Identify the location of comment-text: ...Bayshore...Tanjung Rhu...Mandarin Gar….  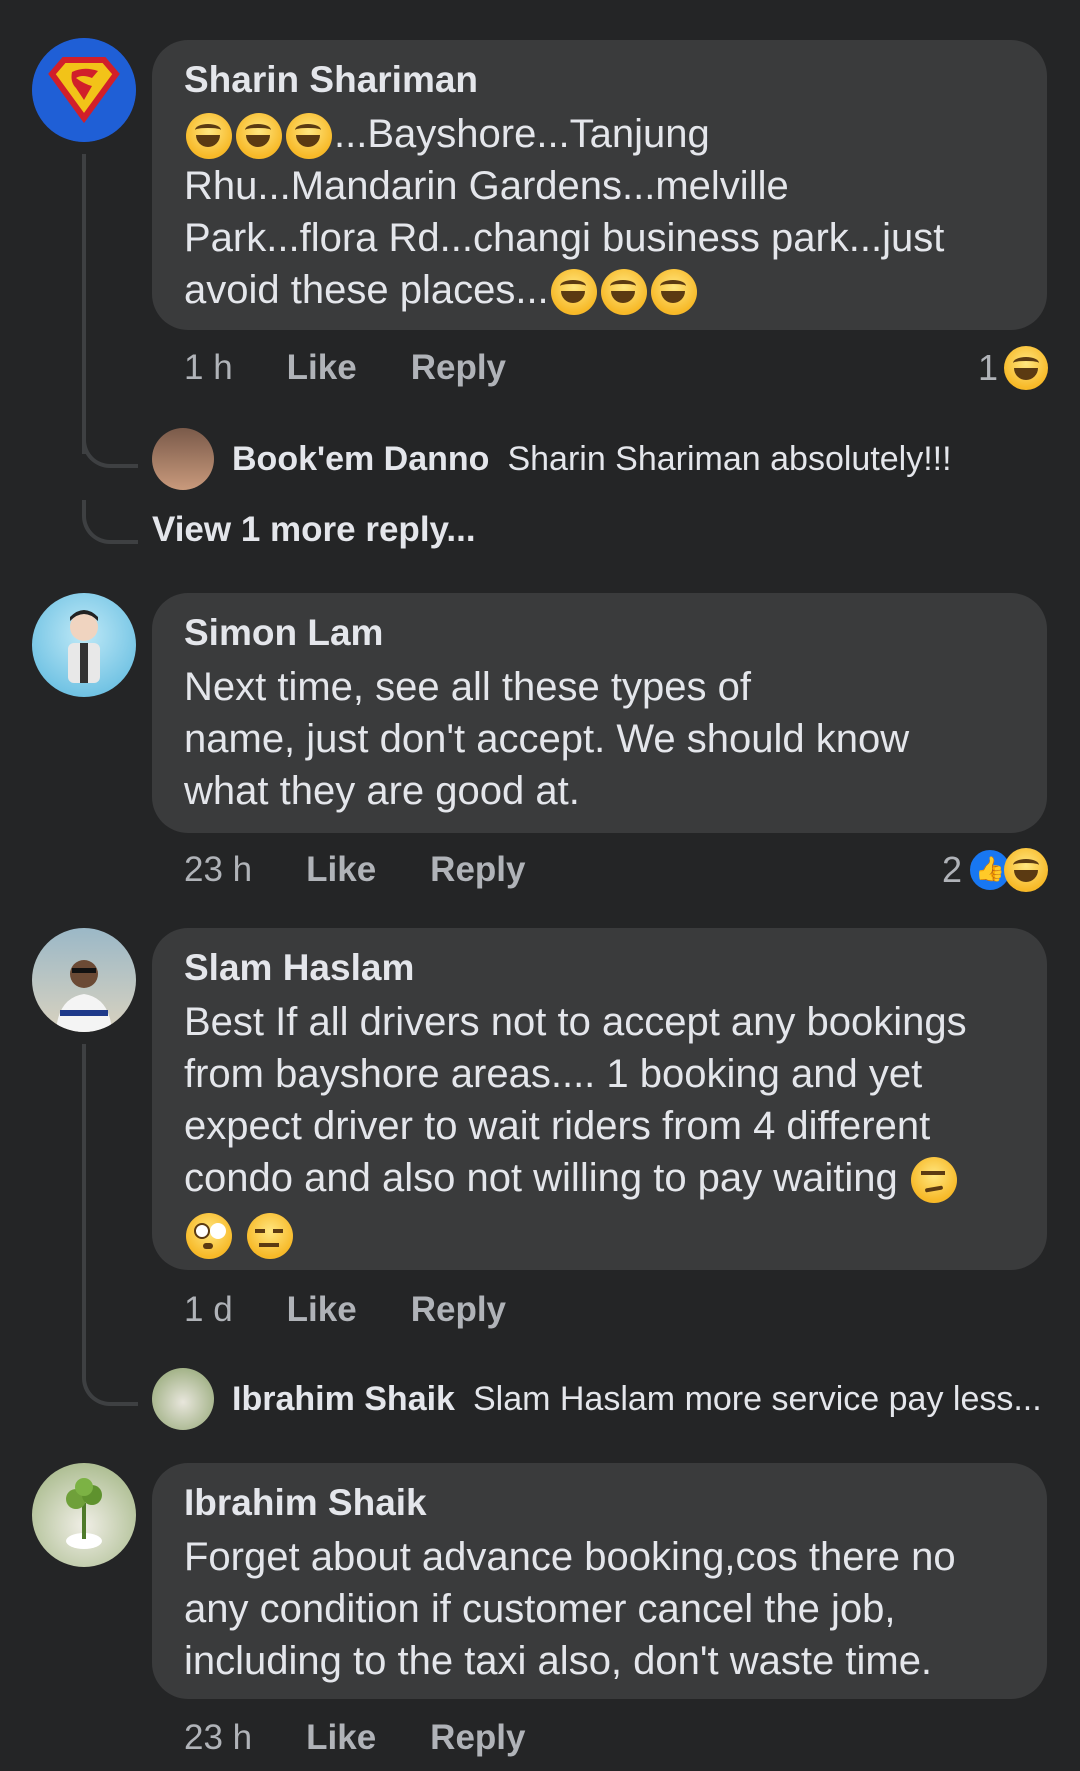
(599, 212).